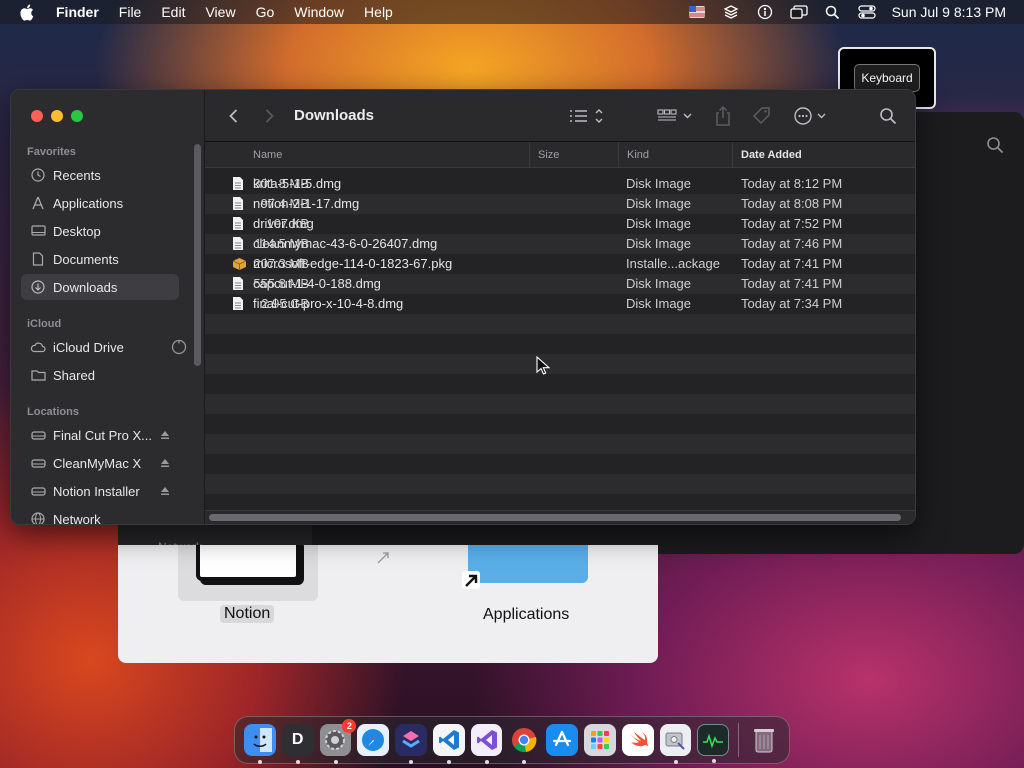 This screenshot has width=1024, height=768. Describe the element at coordinates (104, 347) in the screenshot. I see `sidebar-item-icloud-drive: iCloud Drive` at that location.